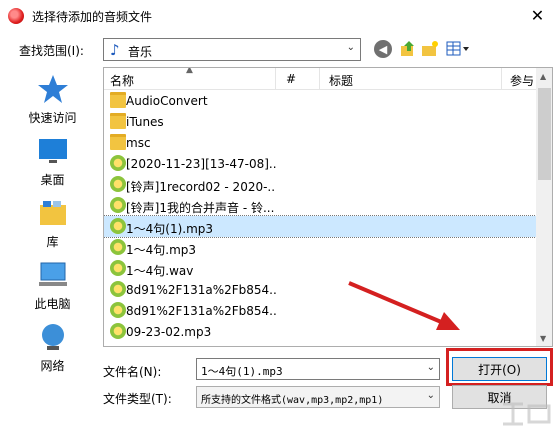  I want to click on up-folder-icon, so click(408, 49).